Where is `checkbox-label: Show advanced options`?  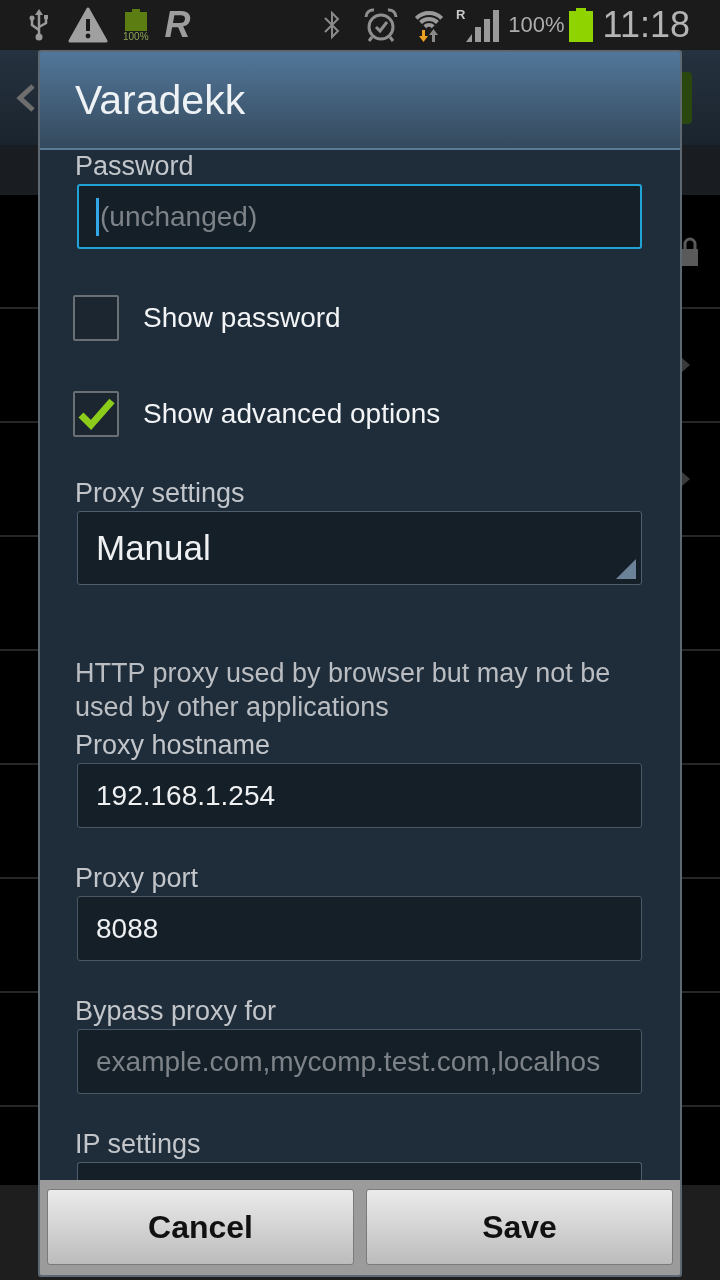
checkbox-label: Show advanced options is located at coordinates (292, 414).